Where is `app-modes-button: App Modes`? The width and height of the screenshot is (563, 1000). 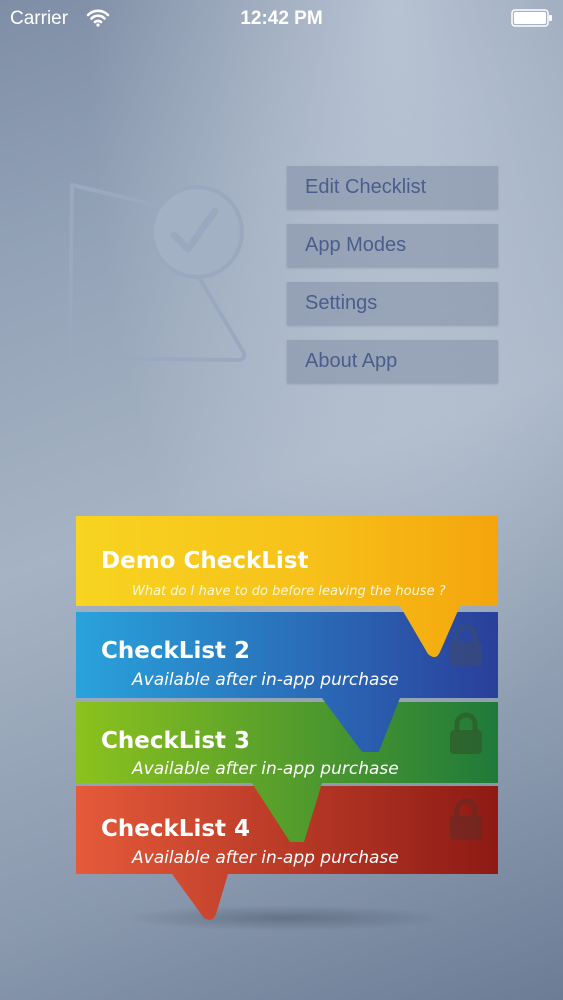
app-modes-button: App Modes is located at coordinates (392, 245).